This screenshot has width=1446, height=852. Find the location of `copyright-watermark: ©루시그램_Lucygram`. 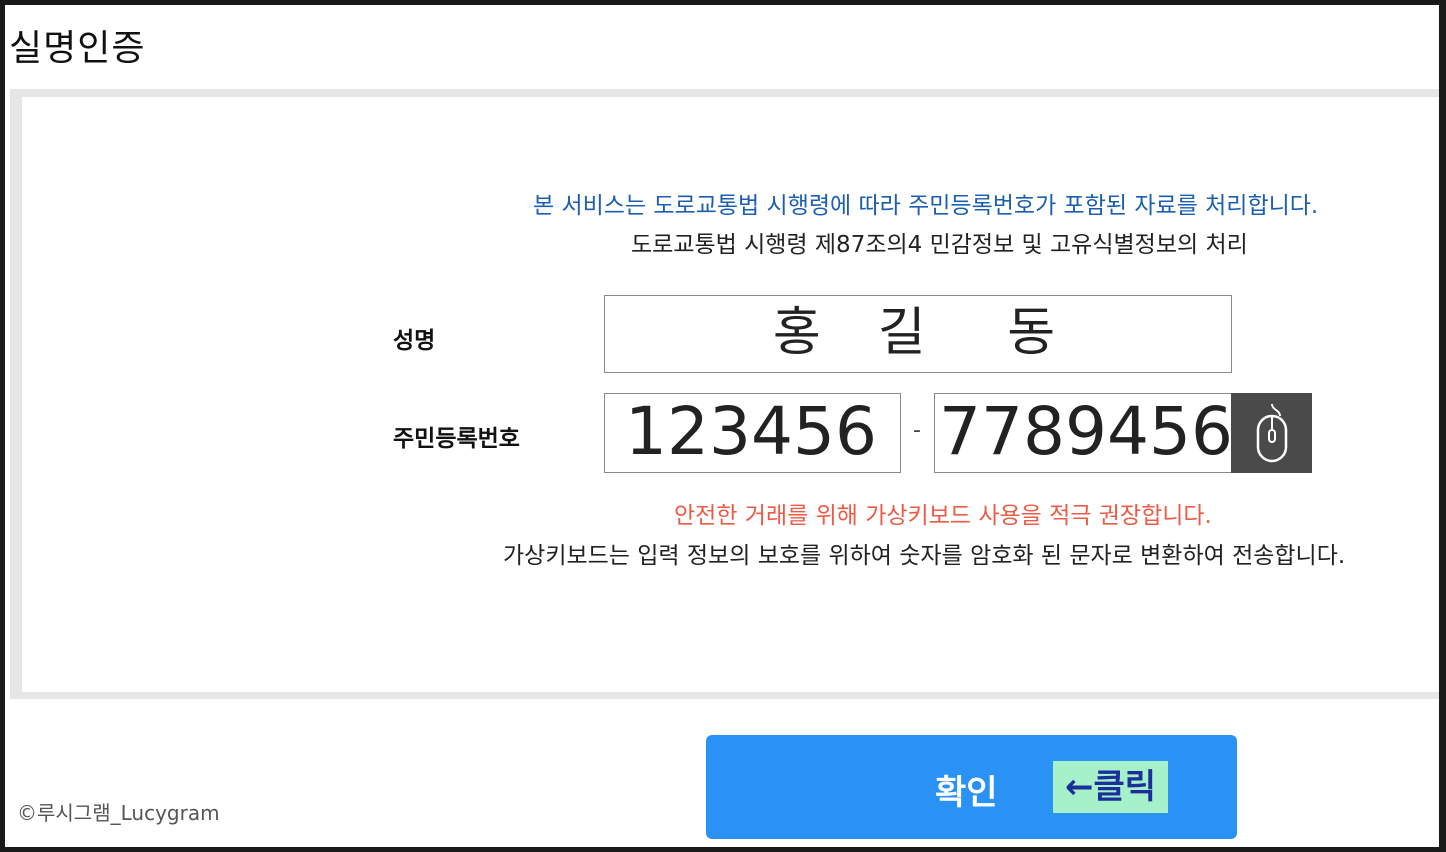

copyright-watermark: ©루시그램_Lucygram is located at coordinates (118, 813).